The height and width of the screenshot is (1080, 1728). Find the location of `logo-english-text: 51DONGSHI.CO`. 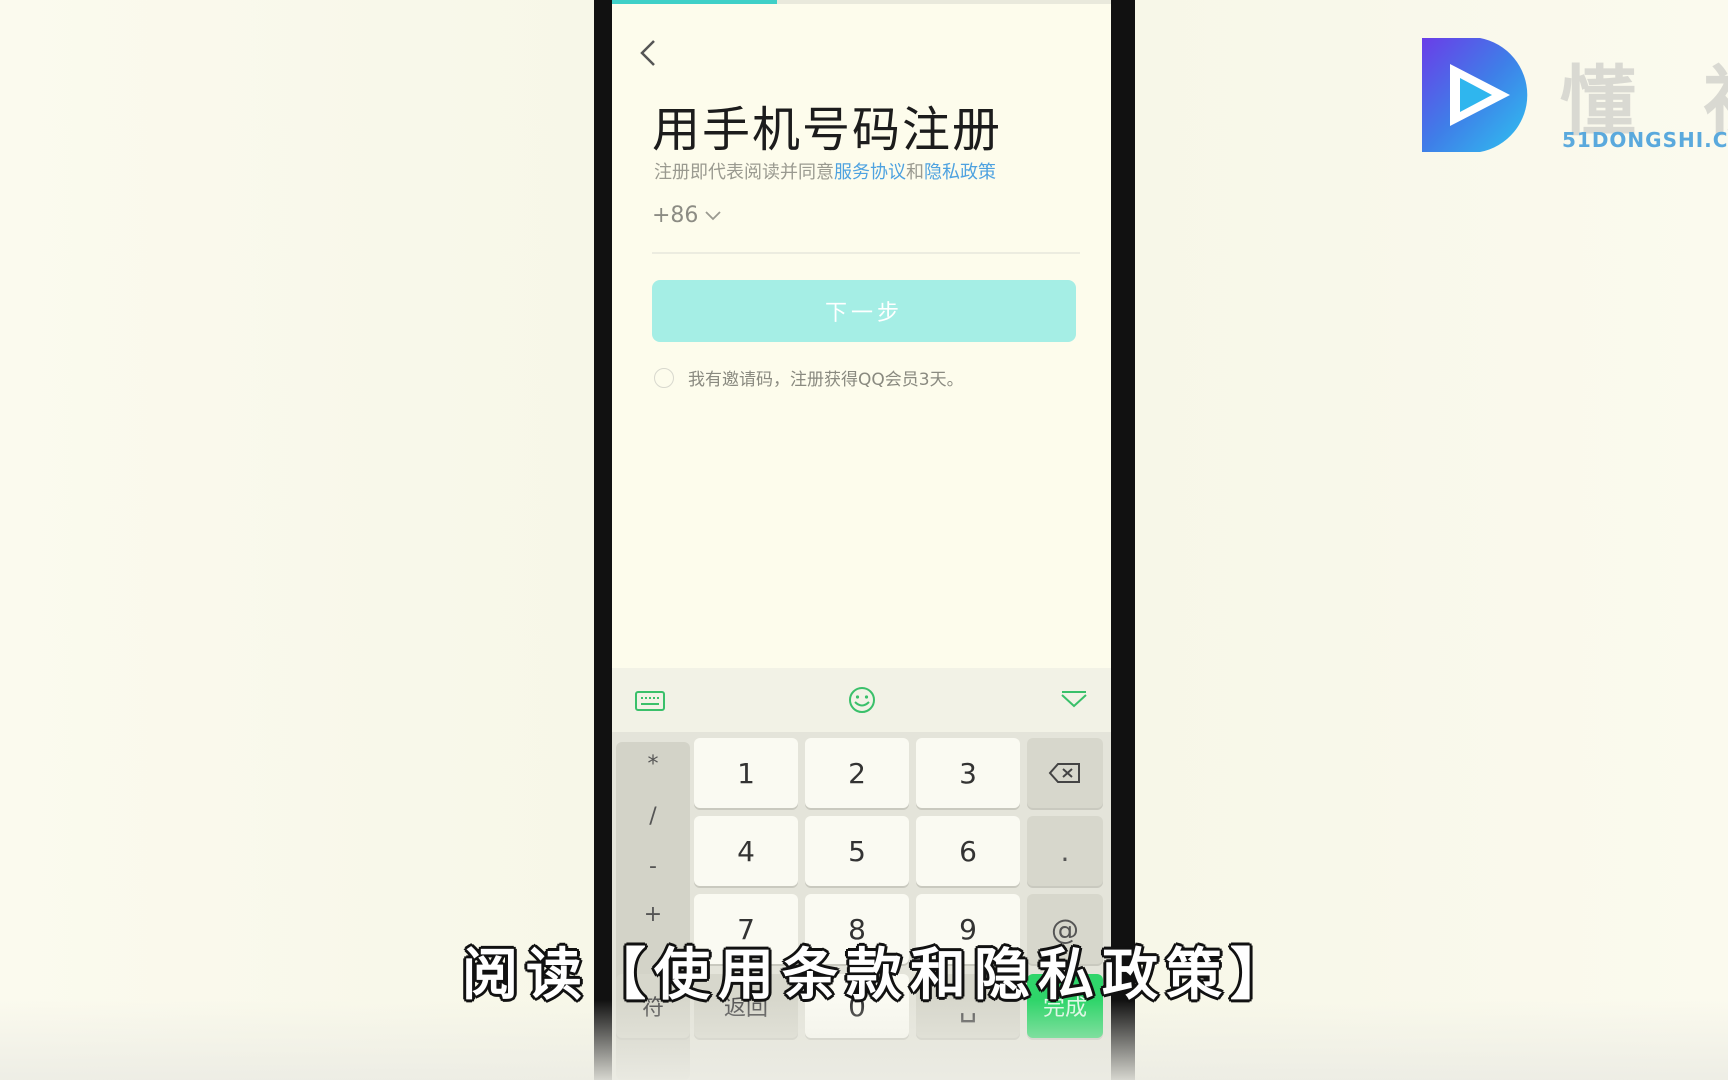

logo-english-text: 51DONGSHI.CO is located at coordinates (1645, 140).